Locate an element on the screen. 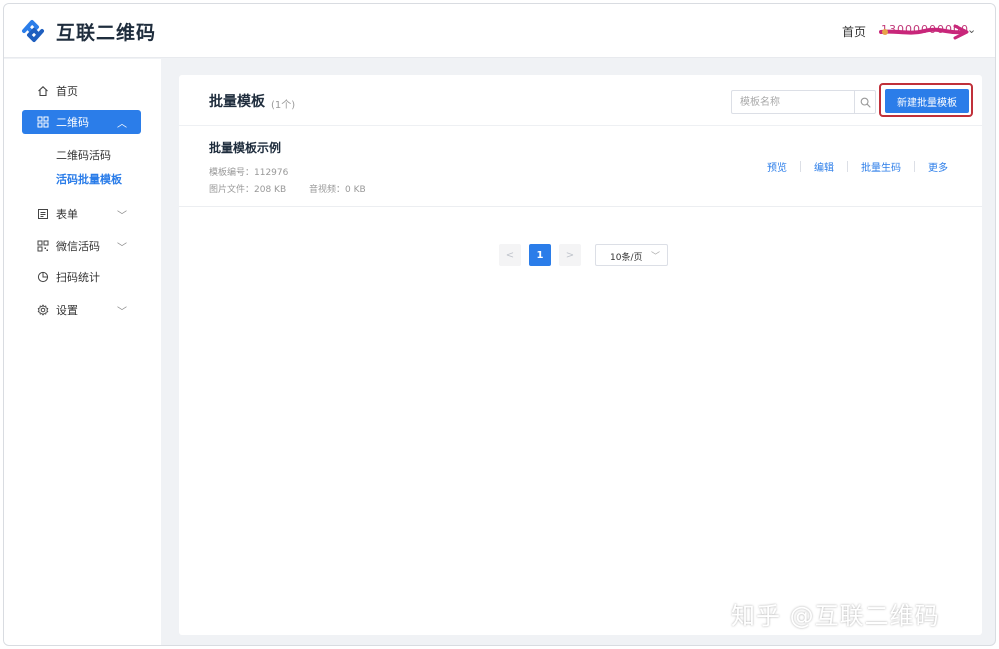 The image size is (999, 649). sidebar-item-wechat-qrcode: 微信活码 ﹀ is located at coordinates (81, 246).